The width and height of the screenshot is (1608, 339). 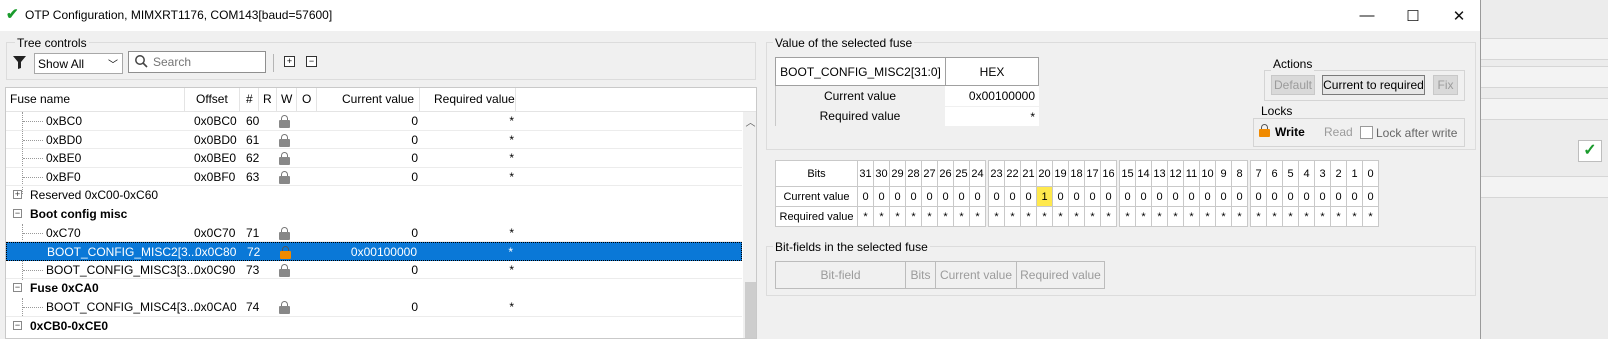 I want to click on write-lock-label: Write, so click(x=1290, y=132).